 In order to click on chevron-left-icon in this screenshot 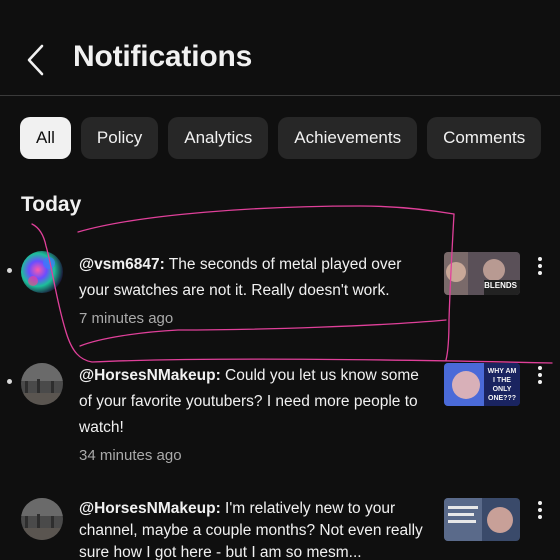, I will do `click(35, 60)`.